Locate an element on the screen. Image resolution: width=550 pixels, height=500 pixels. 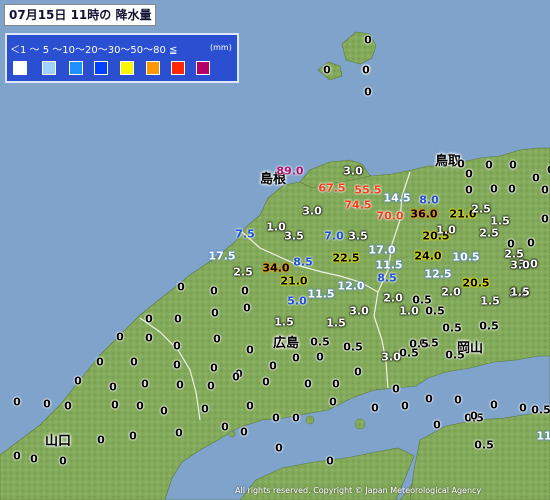
label-hiroshima: 広島 is located at coordinates (286, 343).